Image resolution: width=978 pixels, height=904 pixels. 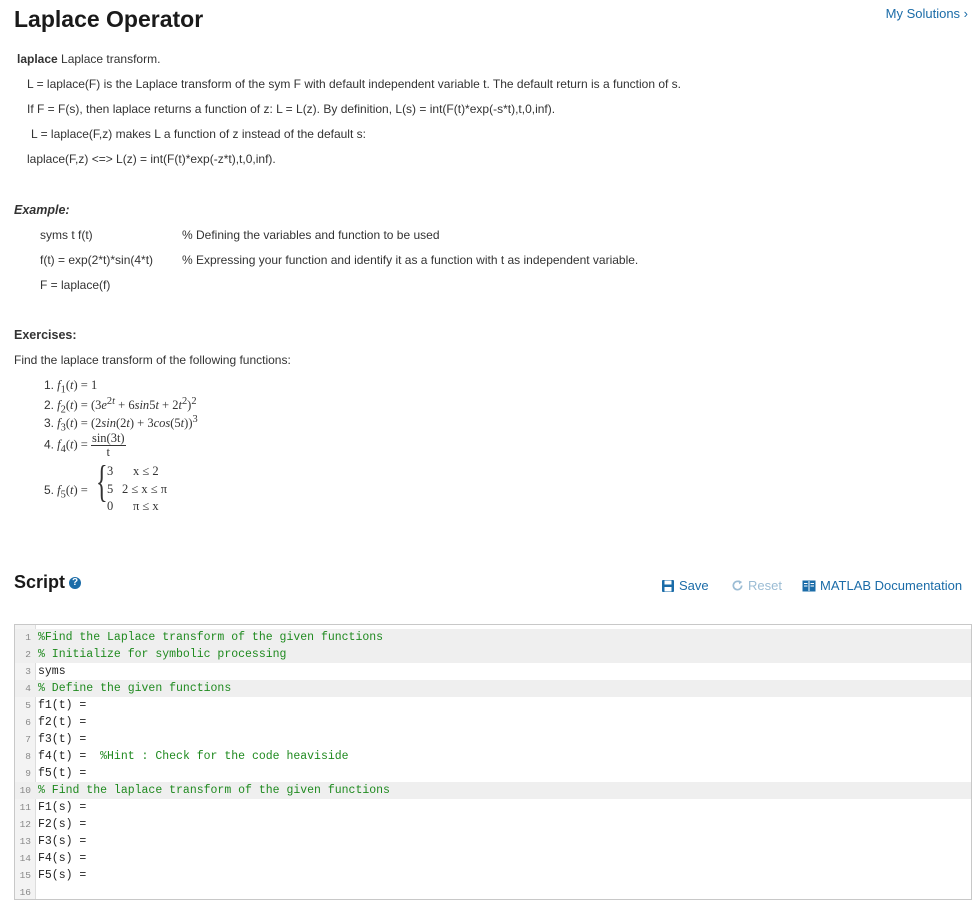 What do you see at coordinates (493, 739) in the screenshot?
I see `code-line: 7 f3(t) =` at bounding box center [493, 739].